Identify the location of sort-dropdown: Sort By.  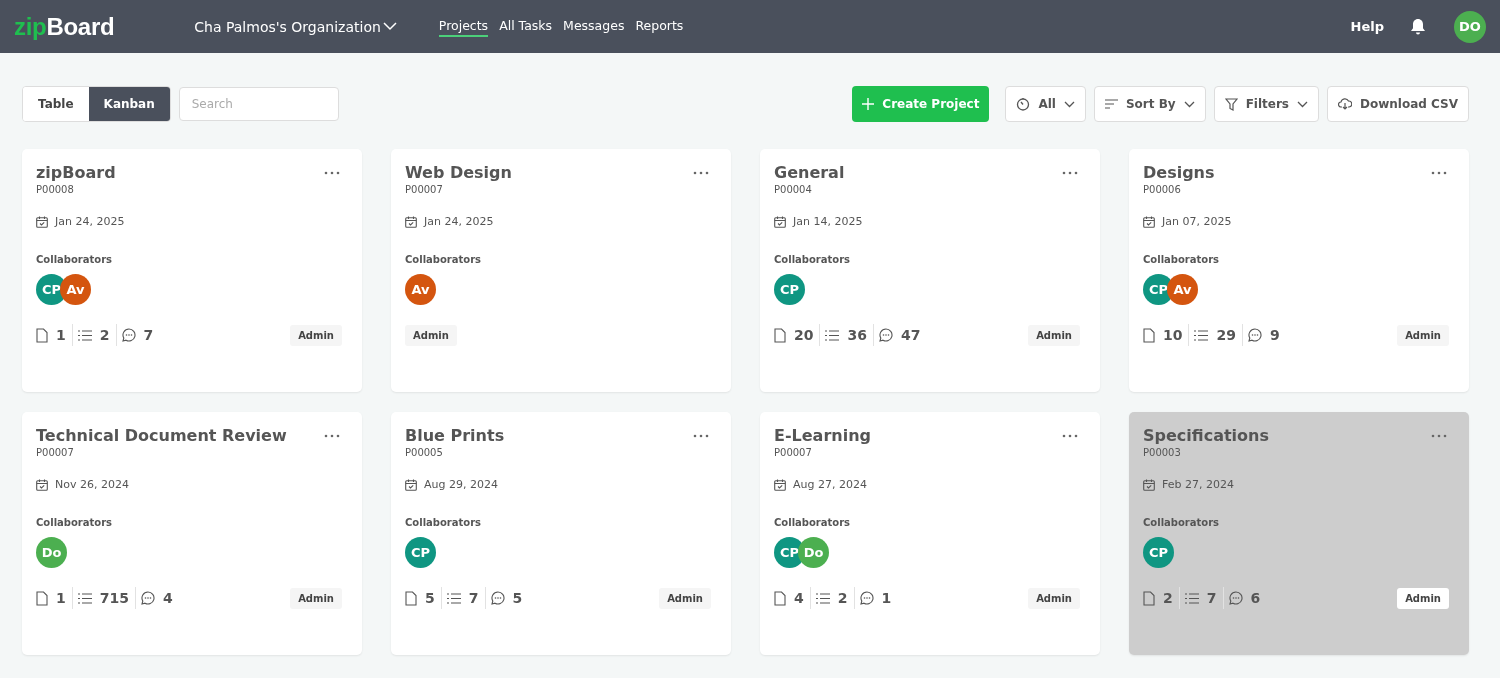
(1149, 104).